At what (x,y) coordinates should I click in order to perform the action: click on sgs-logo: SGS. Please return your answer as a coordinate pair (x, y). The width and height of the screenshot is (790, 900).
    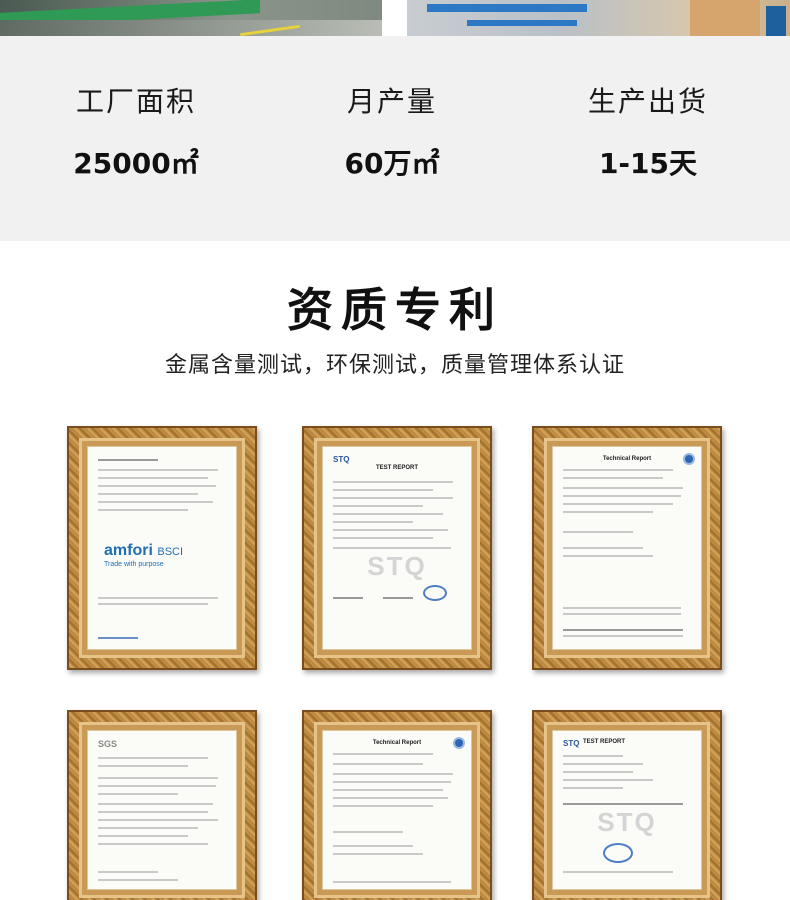
    Looking at the image, I should click on (108, 744).